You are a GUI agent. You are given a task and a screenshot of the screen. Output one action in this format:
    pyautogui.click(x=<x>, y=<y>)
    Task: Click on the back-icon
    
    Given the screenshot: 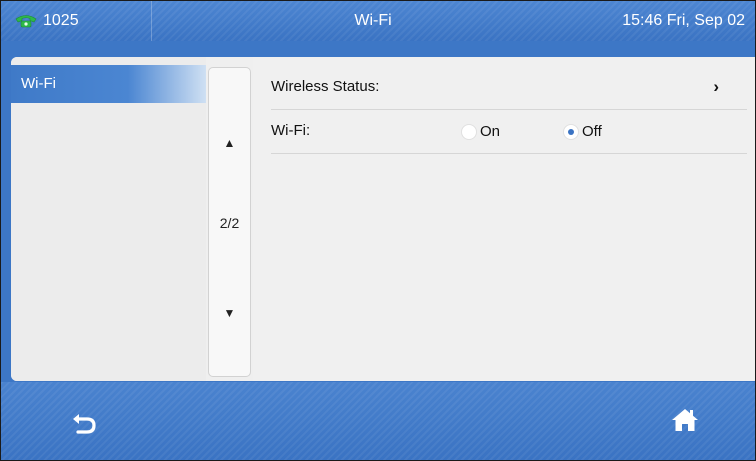 What is the action you would take?
    pyautogui.click(x=84, y=424)
    